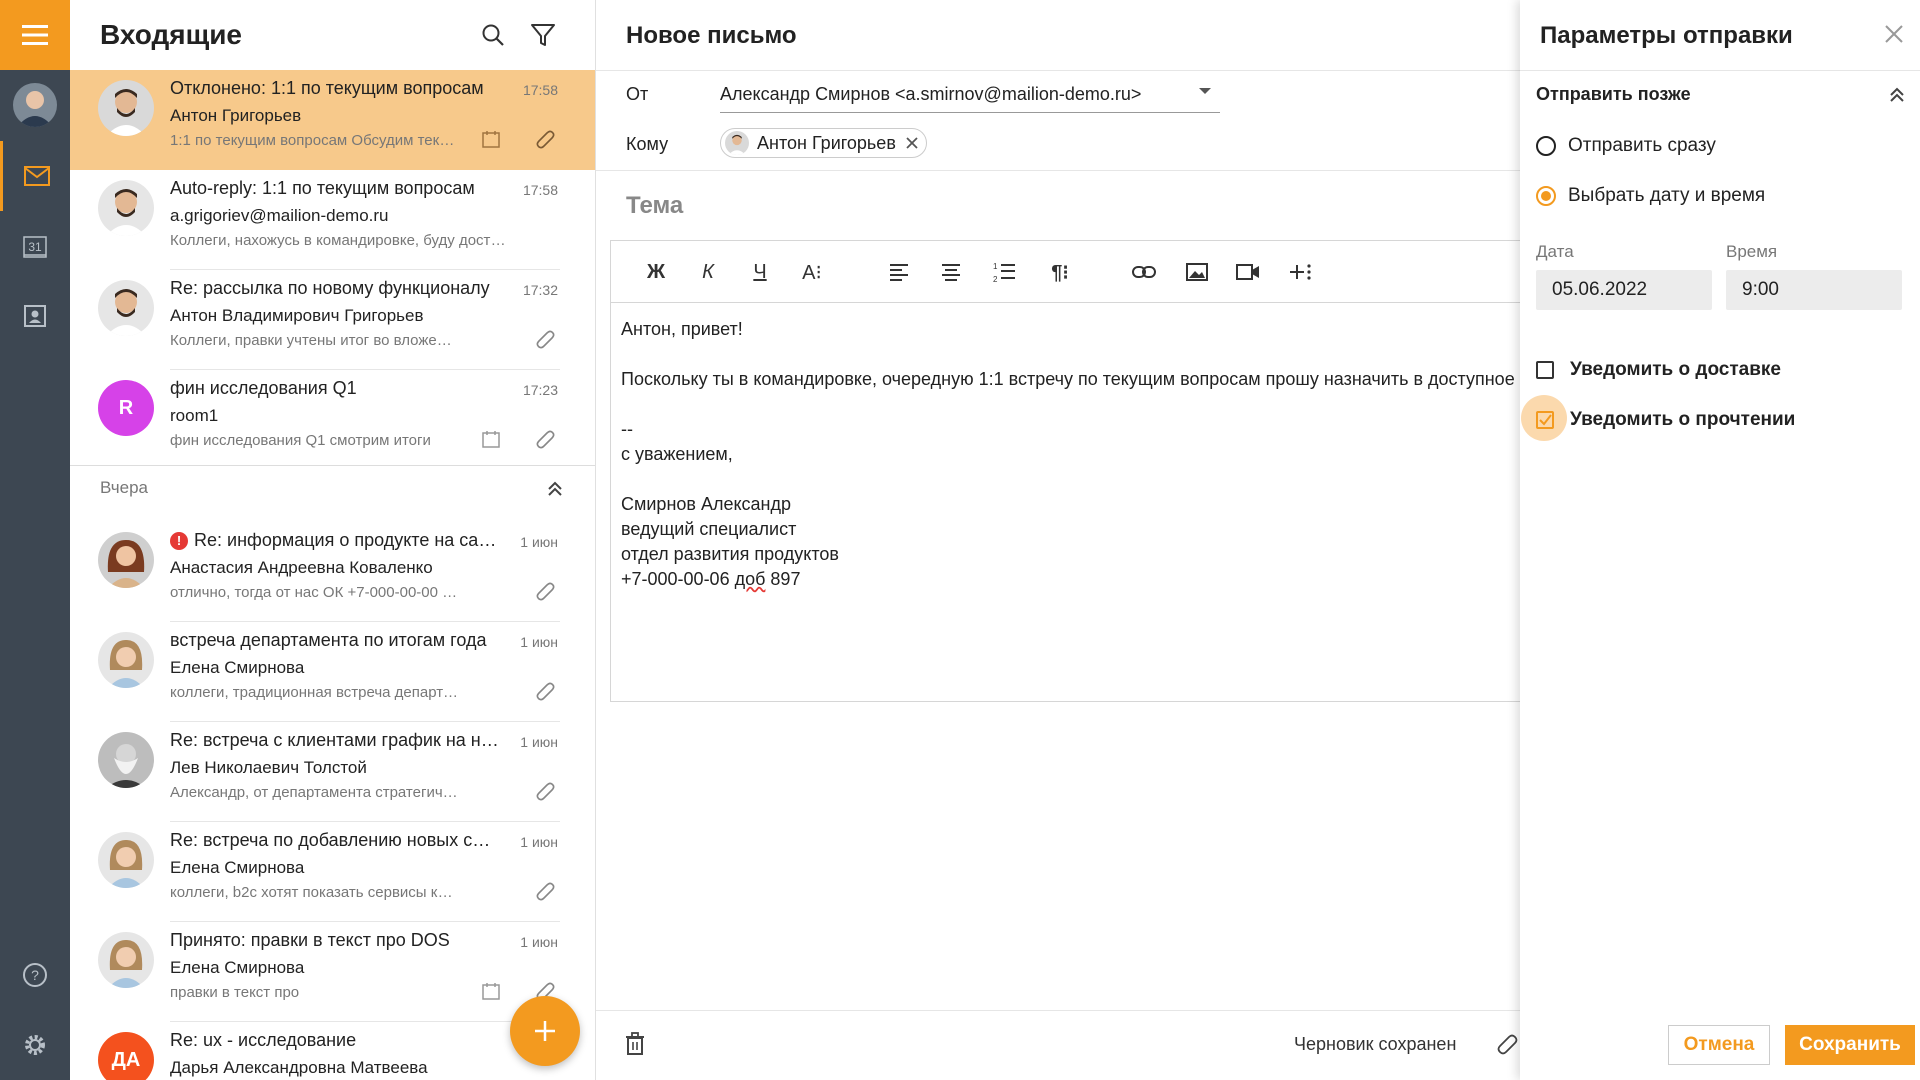 The height and width of the screenshot is (1080, 1920). I want to click on help-icon: ?, so click(35, 975).